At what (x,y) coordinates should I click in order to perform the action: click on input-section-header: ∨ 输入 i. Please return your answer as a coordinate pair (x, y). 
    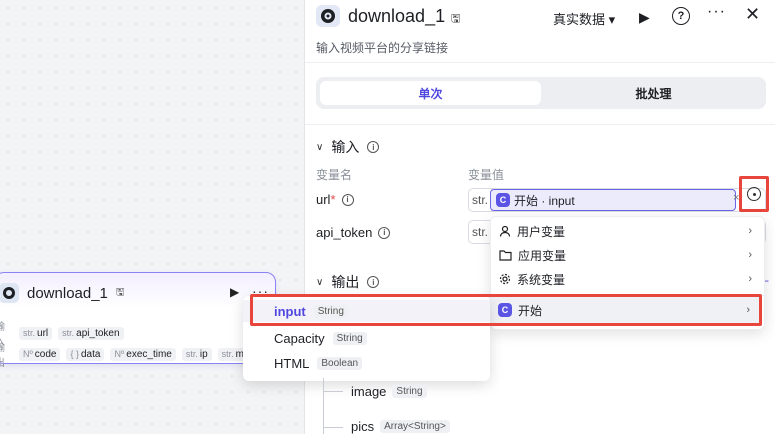
    Looking at the image, I should click on (348, 147).